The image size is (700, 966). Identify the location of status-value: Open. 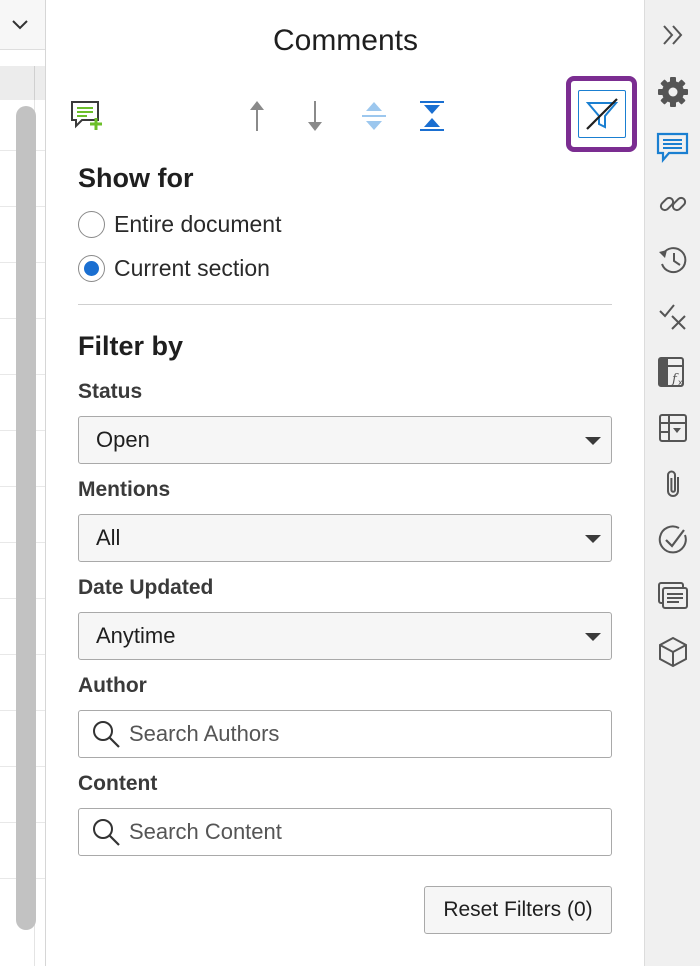
(123, 439).